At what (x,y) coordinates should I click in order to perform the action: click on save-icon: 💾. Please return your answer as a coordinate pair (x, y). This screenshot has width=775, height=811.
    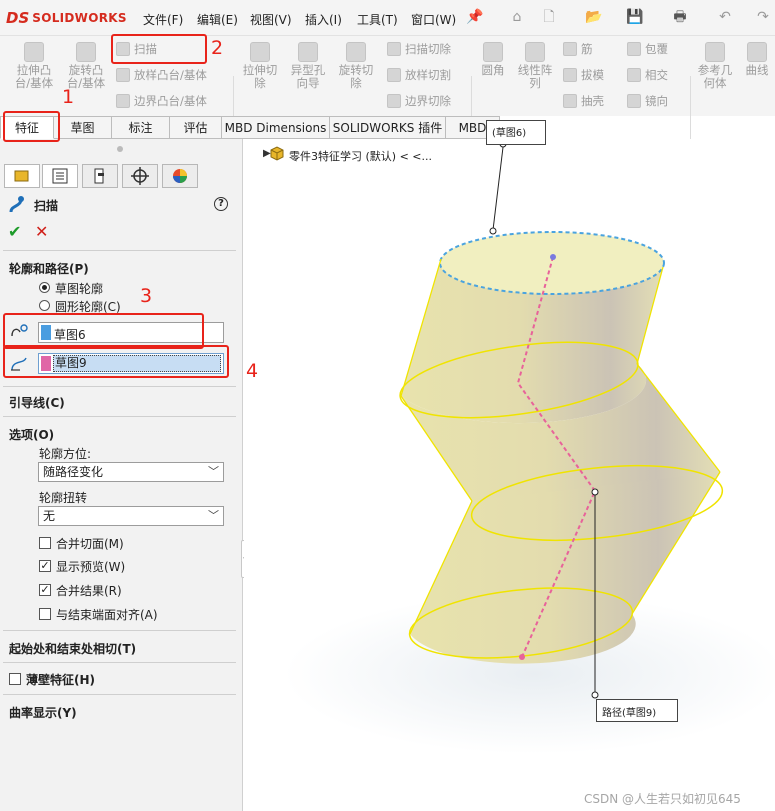
    Looking at the image, I should click on (635, 17).